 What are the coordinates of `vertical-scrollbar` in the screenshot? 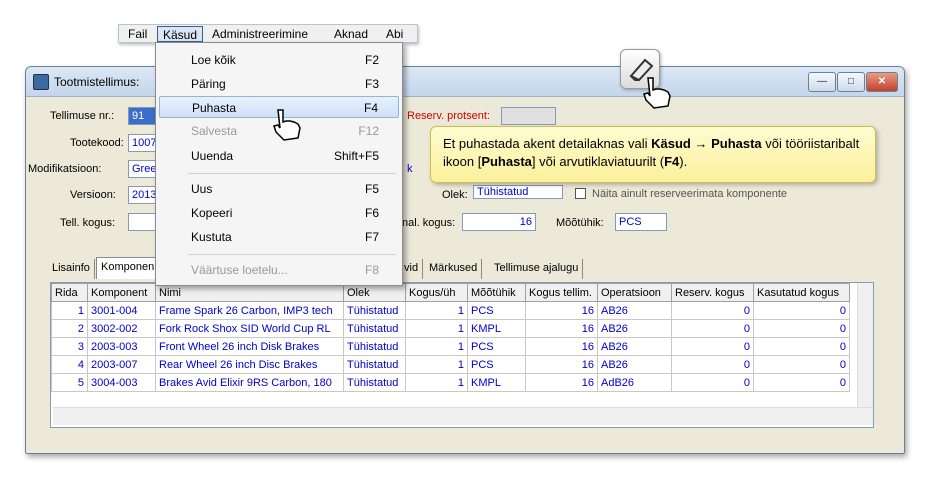 It's located at (865, 345).